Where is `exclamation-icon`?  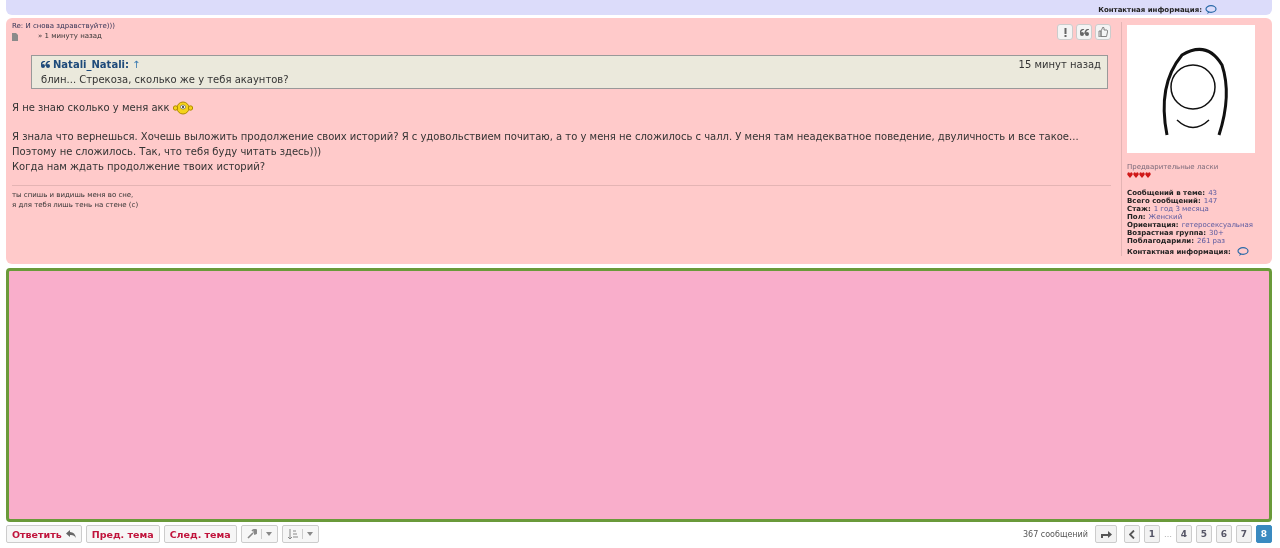
exclamation-icon is located at coordinates (1065, 32).